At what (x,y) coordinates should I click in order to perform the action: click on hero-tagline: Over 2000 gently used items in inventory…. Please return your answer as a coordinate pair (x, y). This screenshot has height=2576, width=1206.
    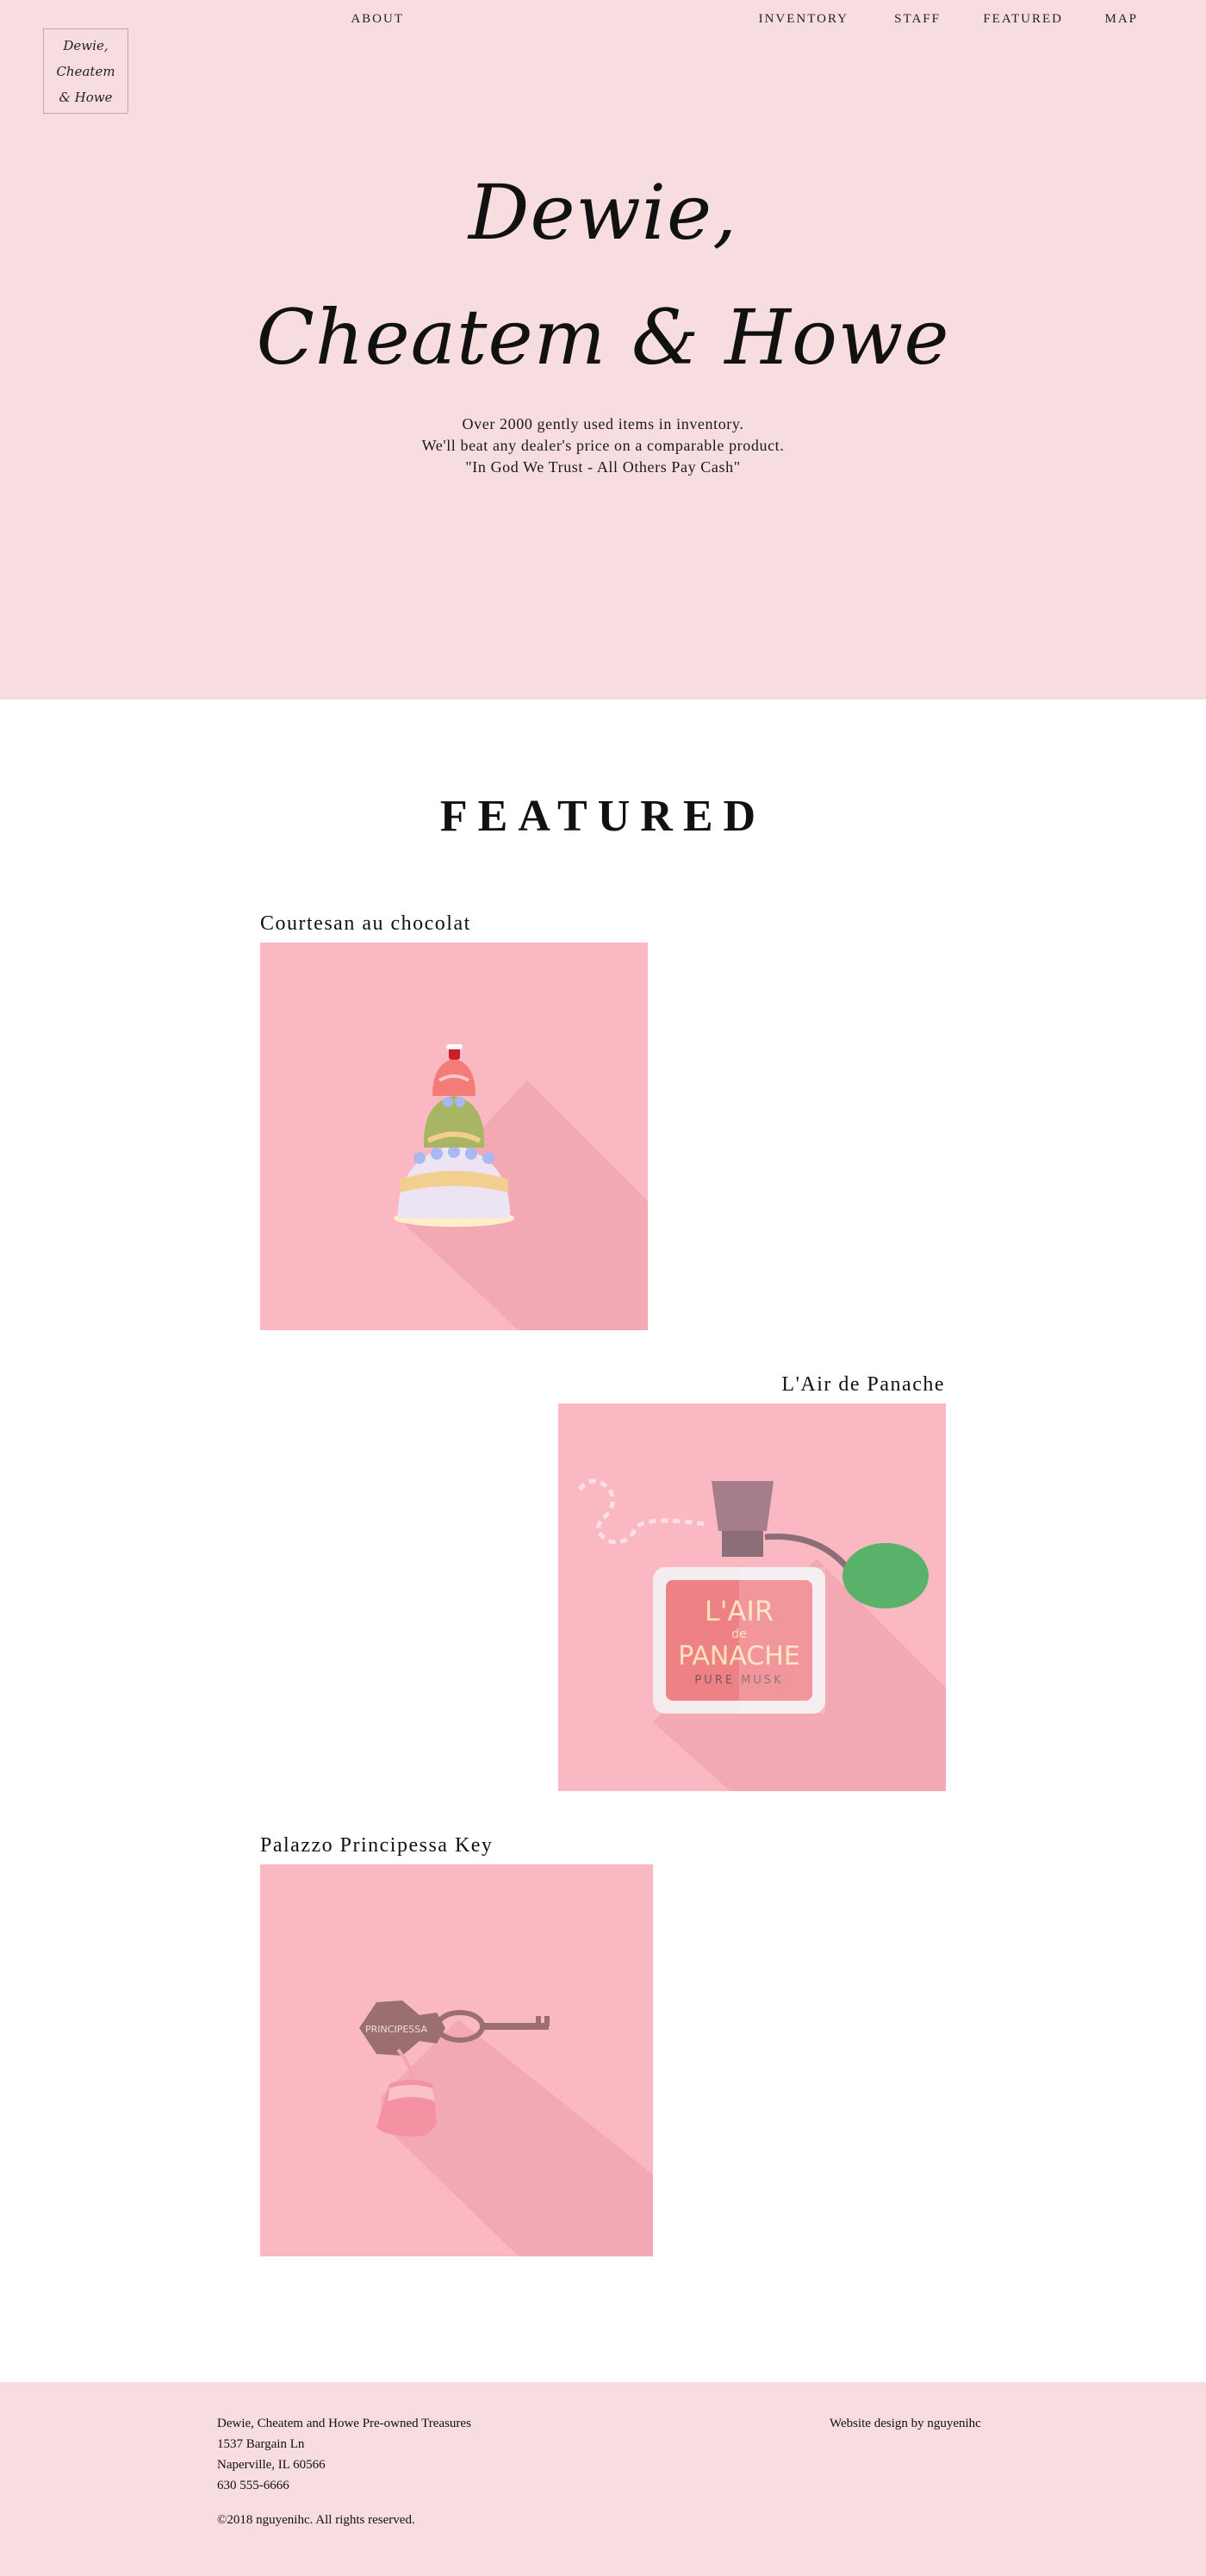
    Looking at the image, I should click on (603, 446).